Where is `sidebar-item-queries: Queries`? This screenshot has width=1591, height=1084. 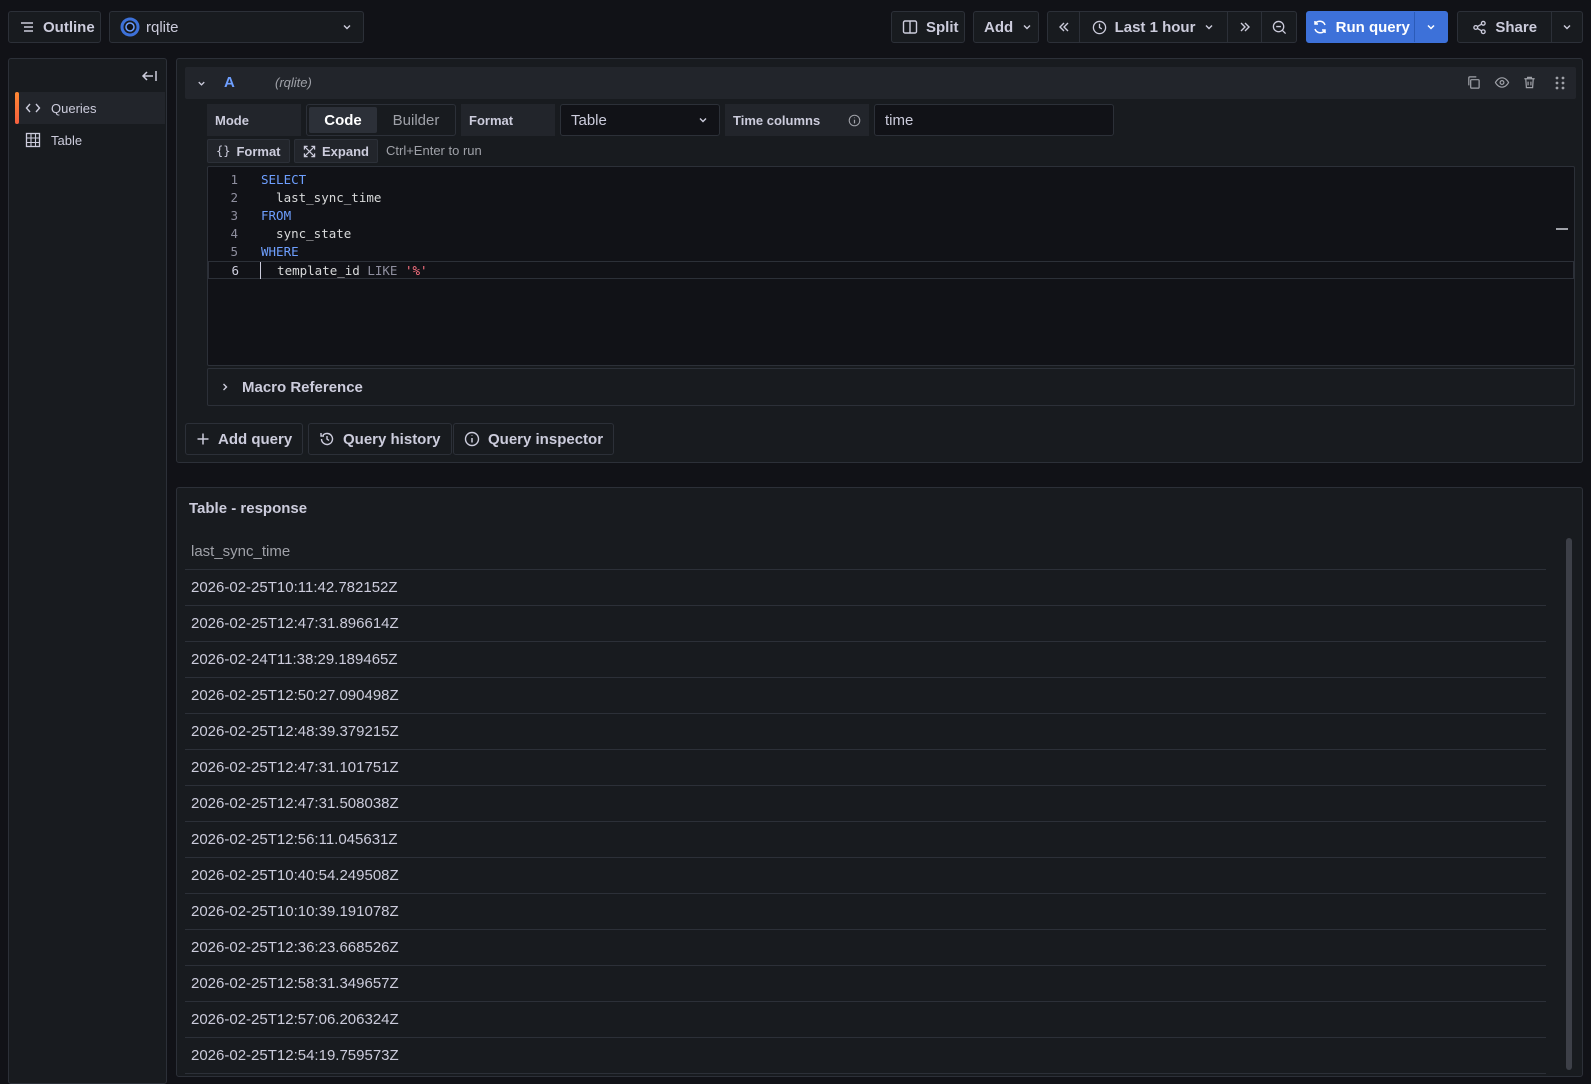
sidebar-item-queries: Queries is located at coordinates (90, 108).